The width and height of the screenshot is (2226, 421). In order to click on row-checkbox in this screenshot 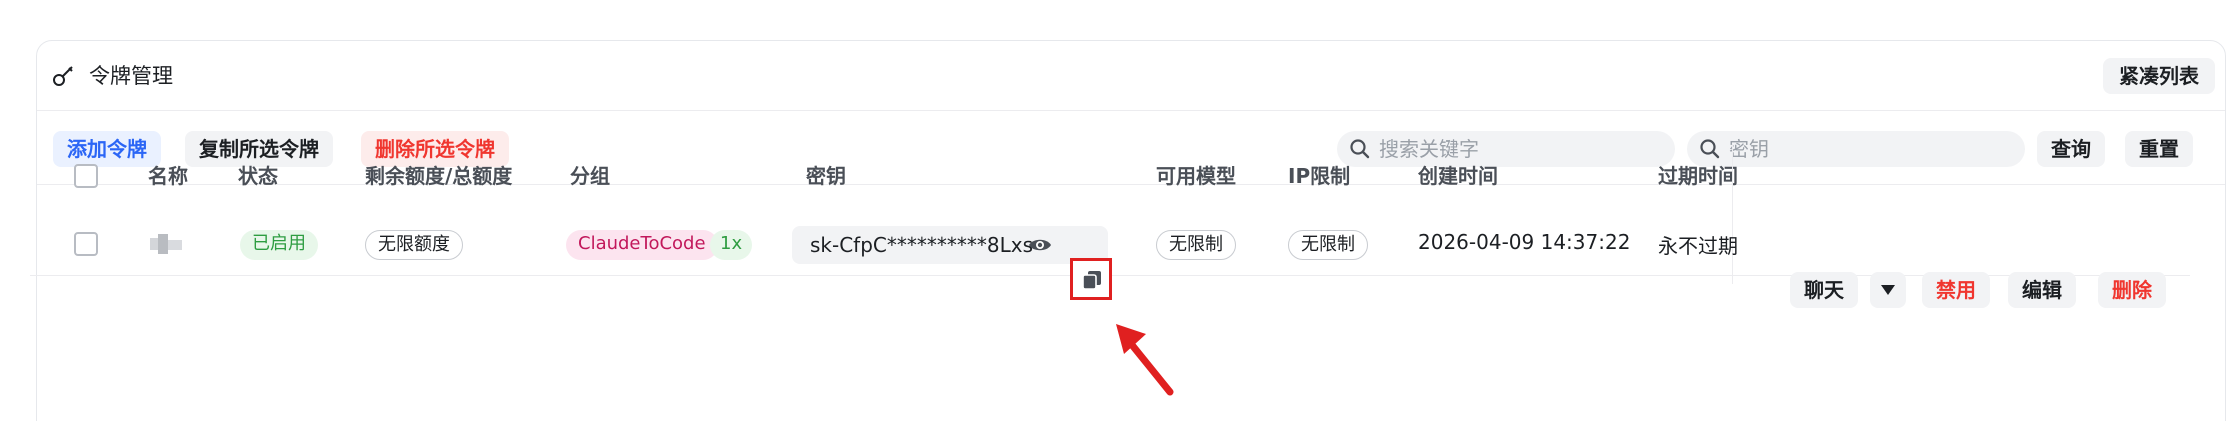, I will do `click(86, 244)`.